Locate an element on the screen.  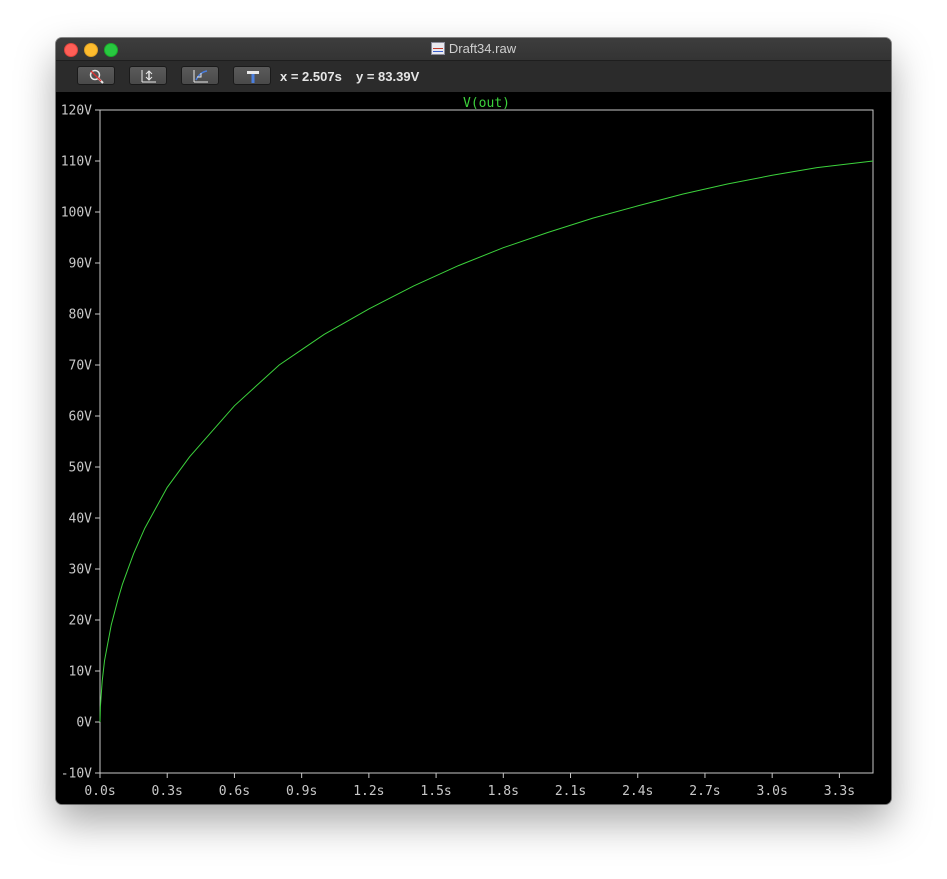
x-tick-label: 0.3s is located at coordinates (167, 791).